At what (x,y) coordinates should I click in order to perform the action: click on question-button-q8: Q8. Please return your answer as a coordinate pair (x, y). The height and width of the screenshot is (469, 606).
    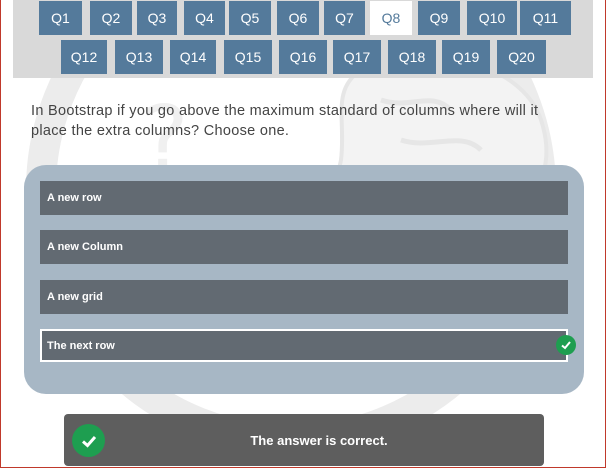
    Looking at the image, I should click on (391, 18).